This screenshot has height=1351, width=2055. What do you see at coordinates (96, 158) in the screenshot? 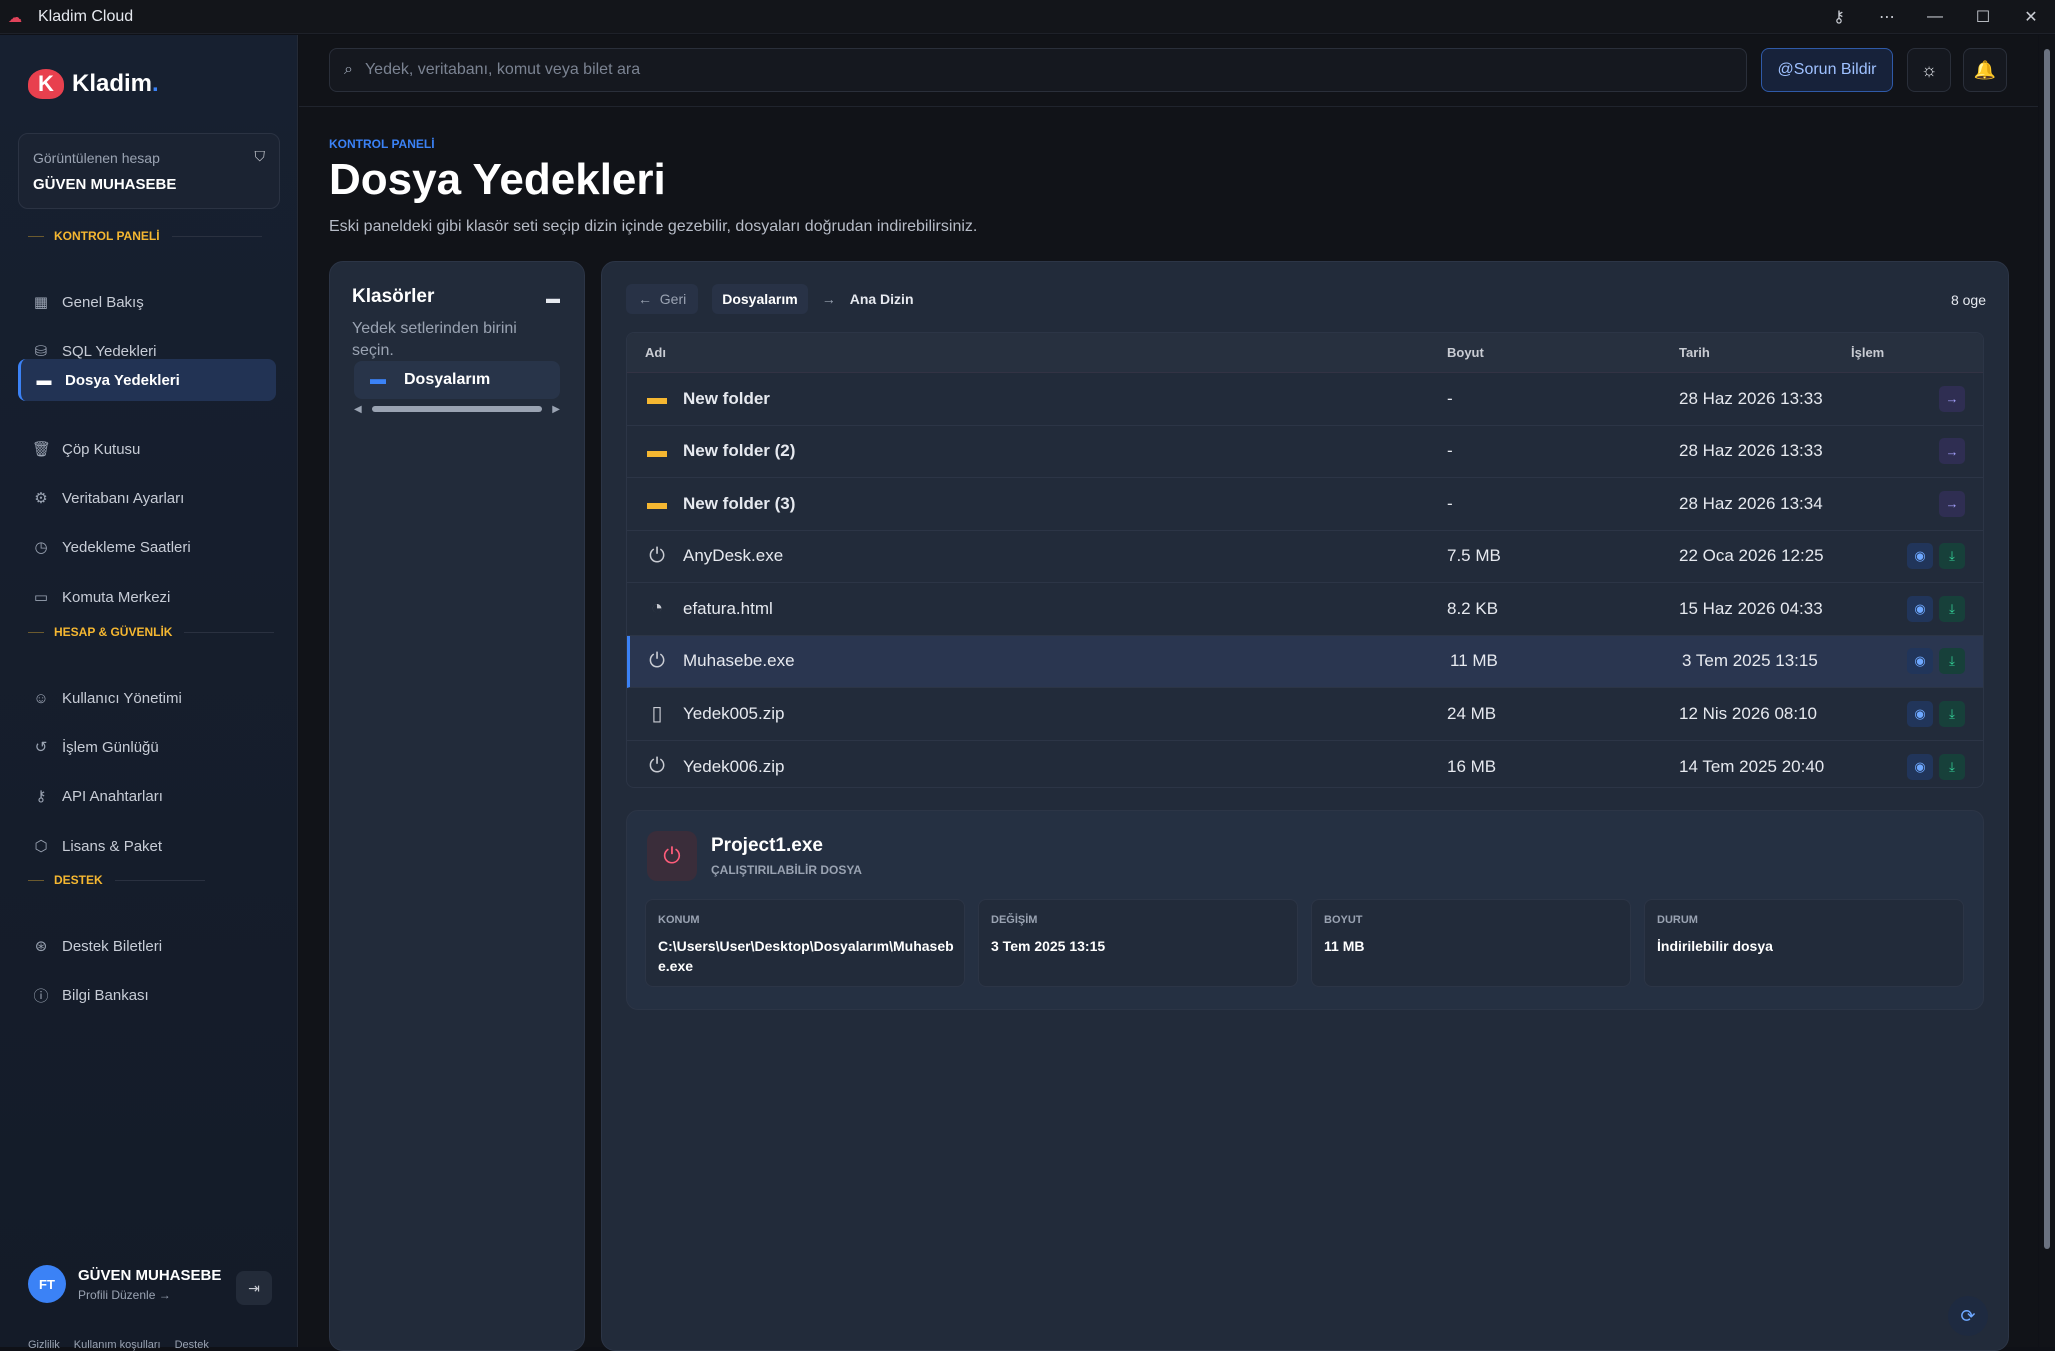
I see `account-label: Görüntülenen hesap` at bounding box center [96, 158].